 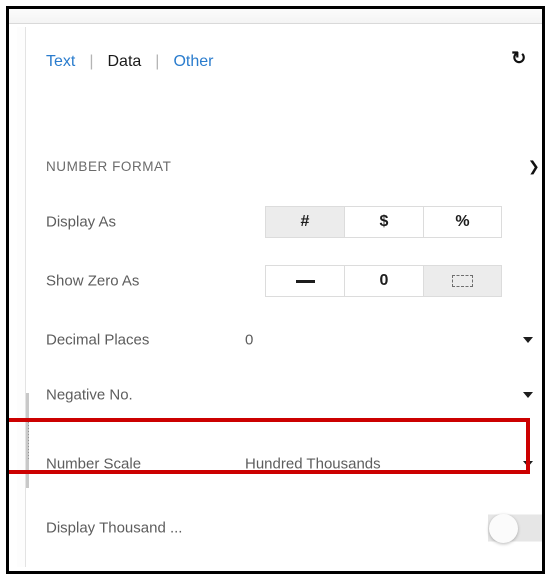 What do you see at coordinates (518, 58) in the screenshot?
I see `reset-icon: ↻` at bounding box center [518, 58].